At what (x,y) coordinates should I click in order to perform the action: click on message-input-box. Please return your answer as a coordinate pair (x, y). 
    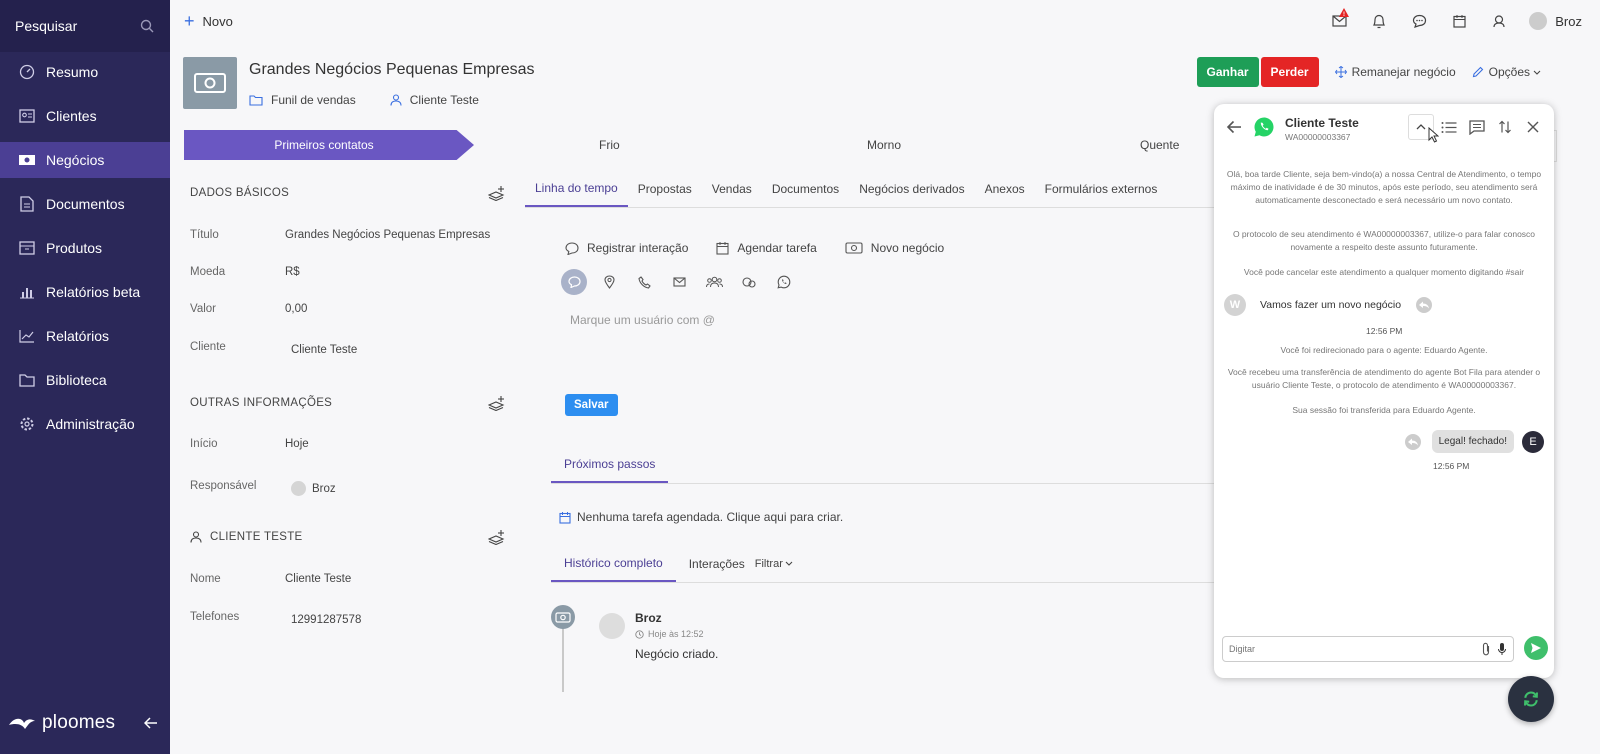
    Looking at the image, I should click on (1368, 649).